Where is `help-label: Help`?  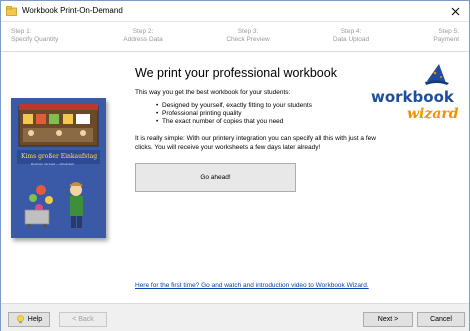 help-label: Help is located at coordinates (35, 319).